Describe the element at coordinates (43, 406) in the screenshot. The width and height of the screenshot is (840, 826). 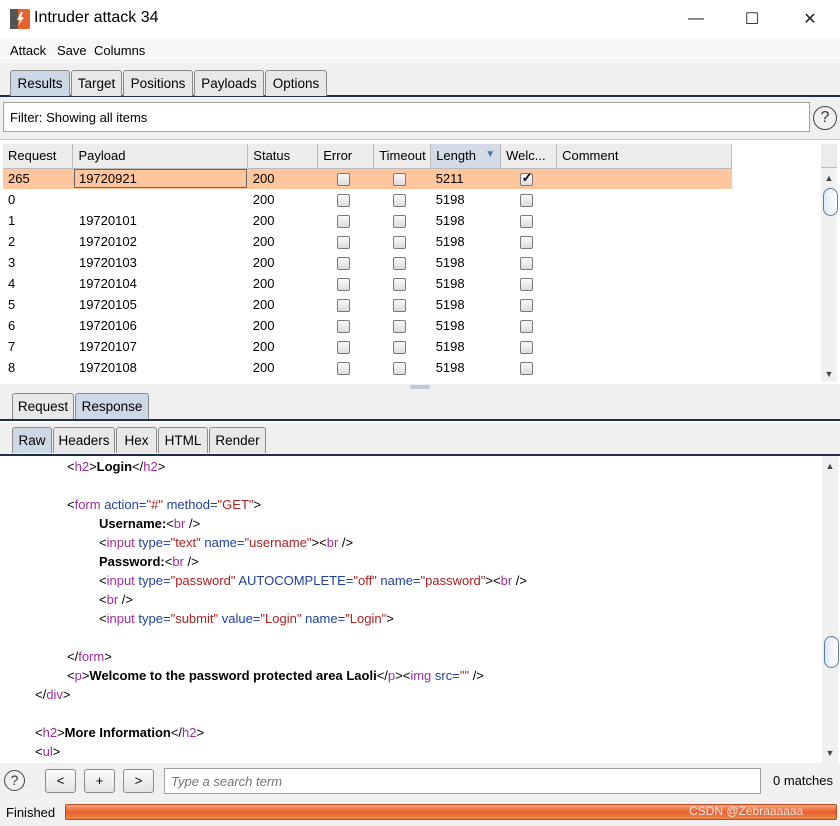
I see `tab-request: Request` at that location.